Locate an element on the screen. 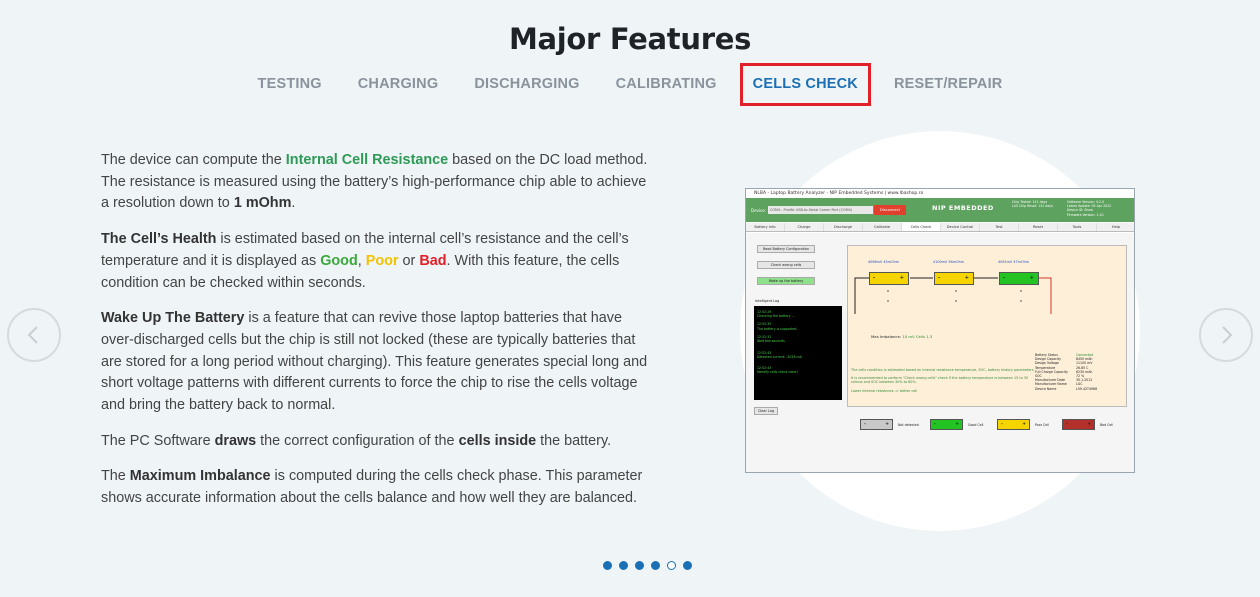  app-tab: Charge is located at coordinates (804, 227).